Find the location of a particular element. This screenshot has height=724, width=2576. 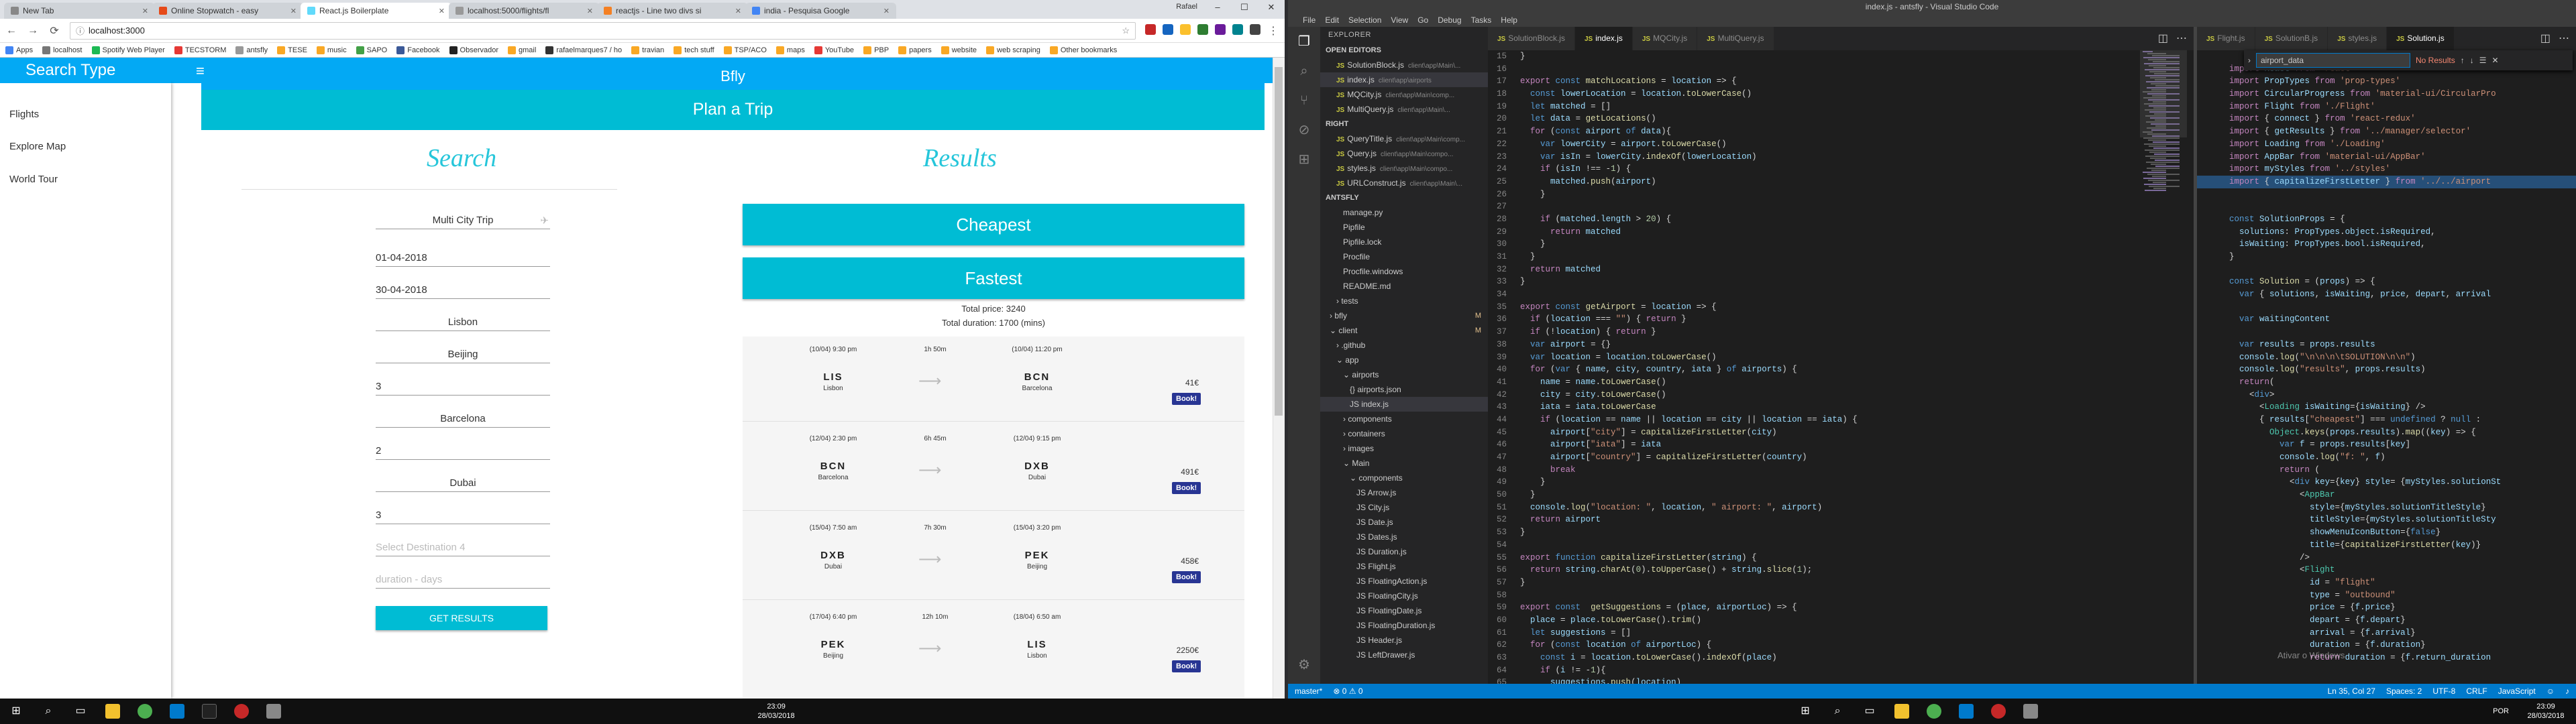

bookmark: gmail is located at coordinates (522, 50).